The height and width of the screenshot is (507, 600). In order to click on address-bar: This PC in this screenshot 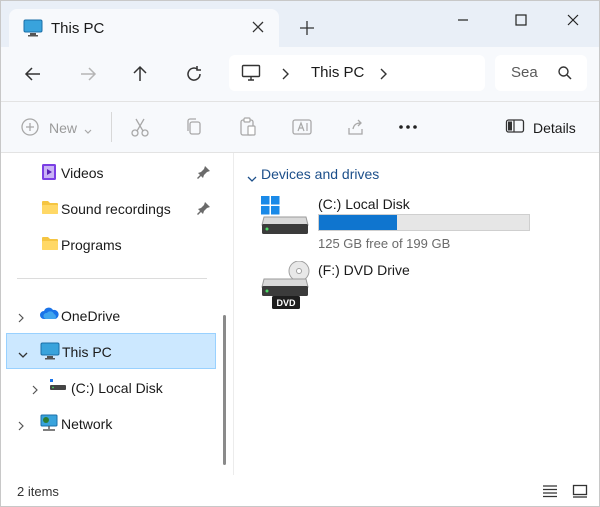, I will do `click(357, 73)`.